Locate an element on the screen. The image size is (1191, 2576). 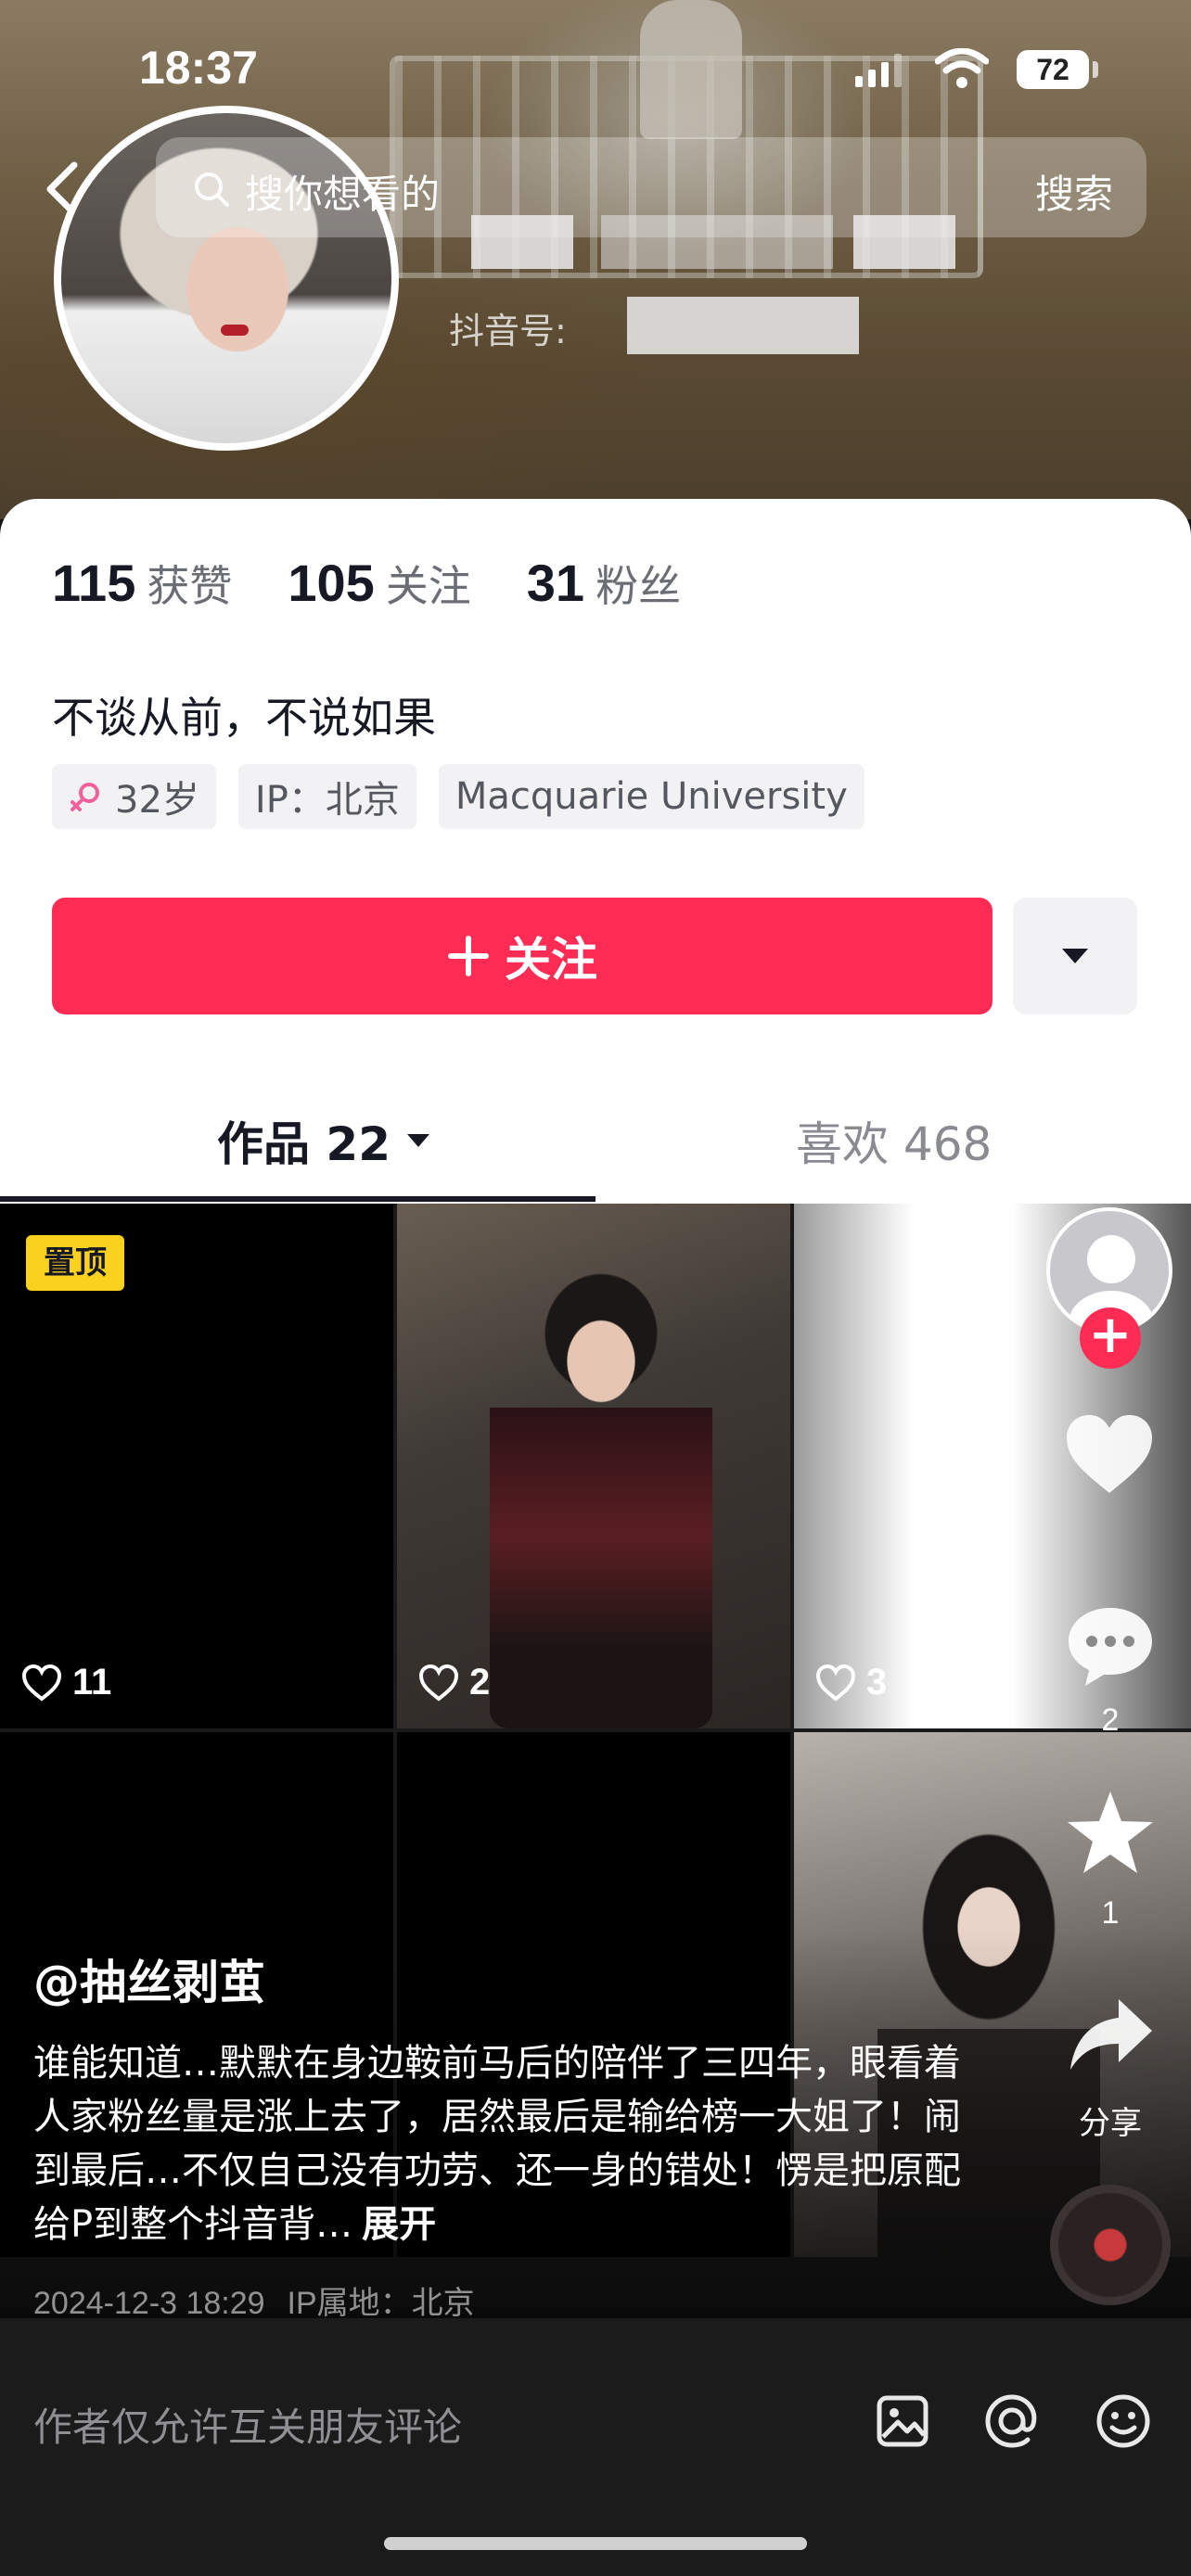
tag-ip: IP：北京 is located at coordinates (326, 796).